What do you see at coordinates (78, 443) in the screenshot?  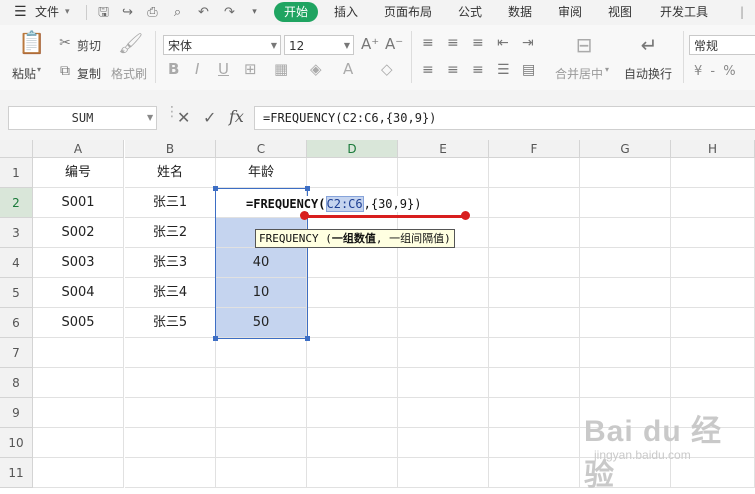 I see `cell-a10` at bounding box center [78, 443].